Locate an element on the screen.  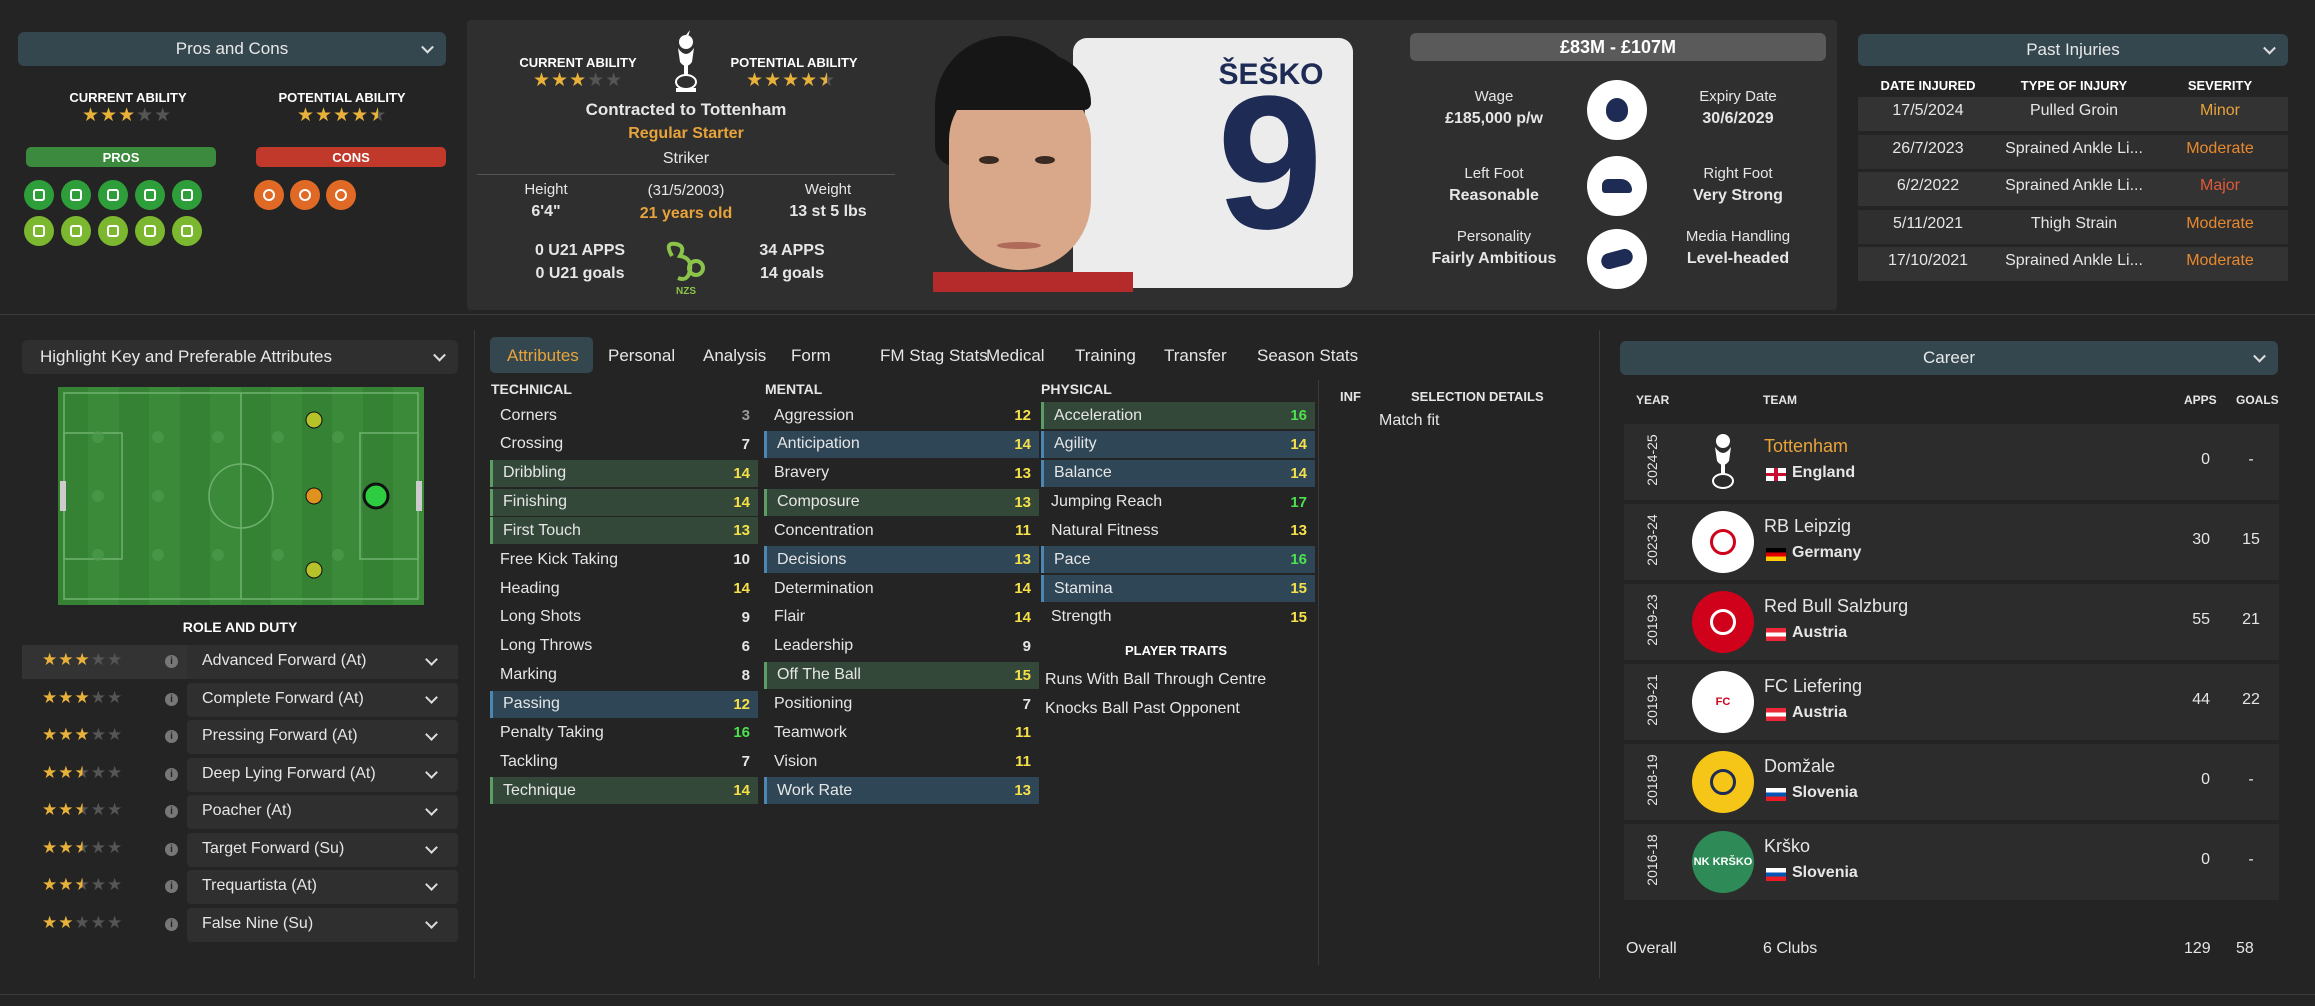
attribute-row: Corners 3 is located at coordinates (624, 415).